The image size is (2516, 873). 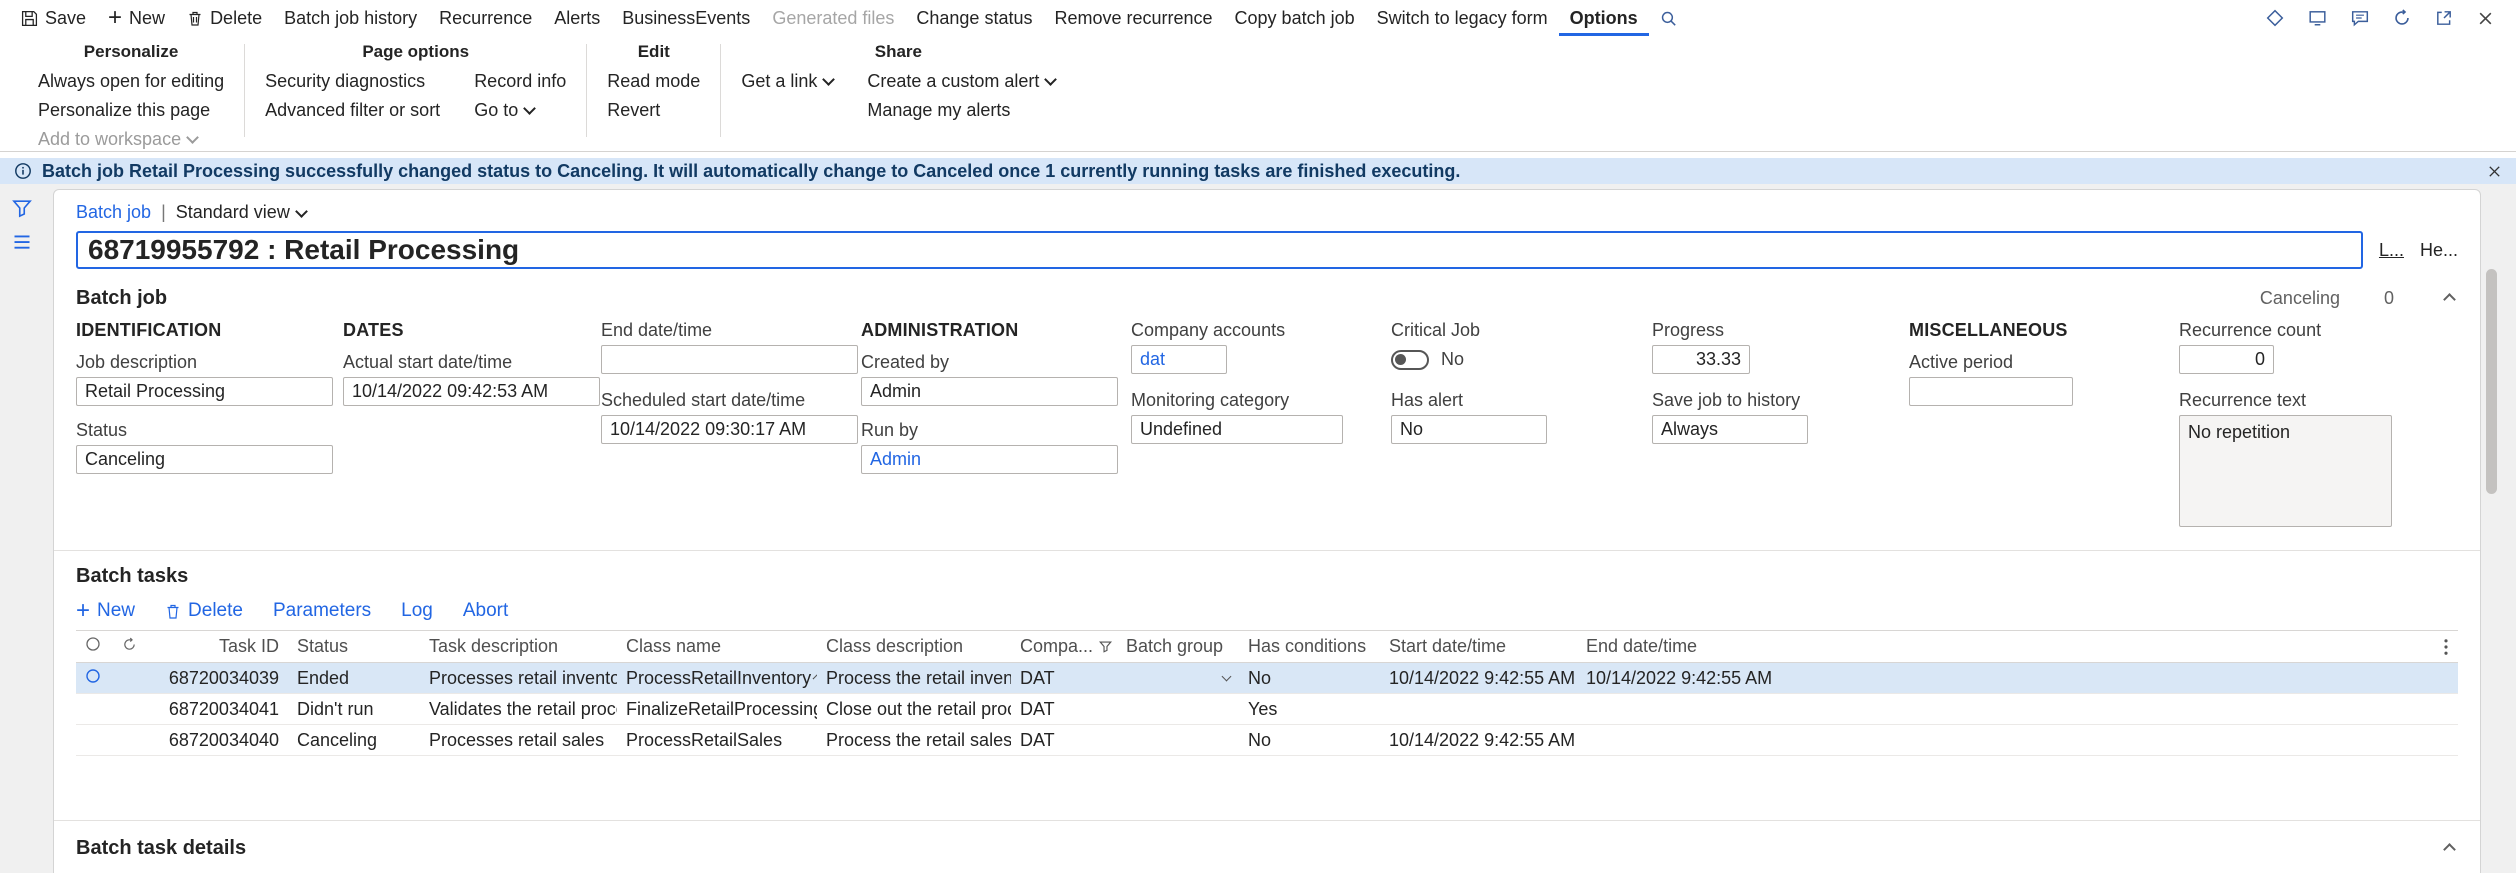 I want to click on refresh-icon, so click(x=2402, y=18).